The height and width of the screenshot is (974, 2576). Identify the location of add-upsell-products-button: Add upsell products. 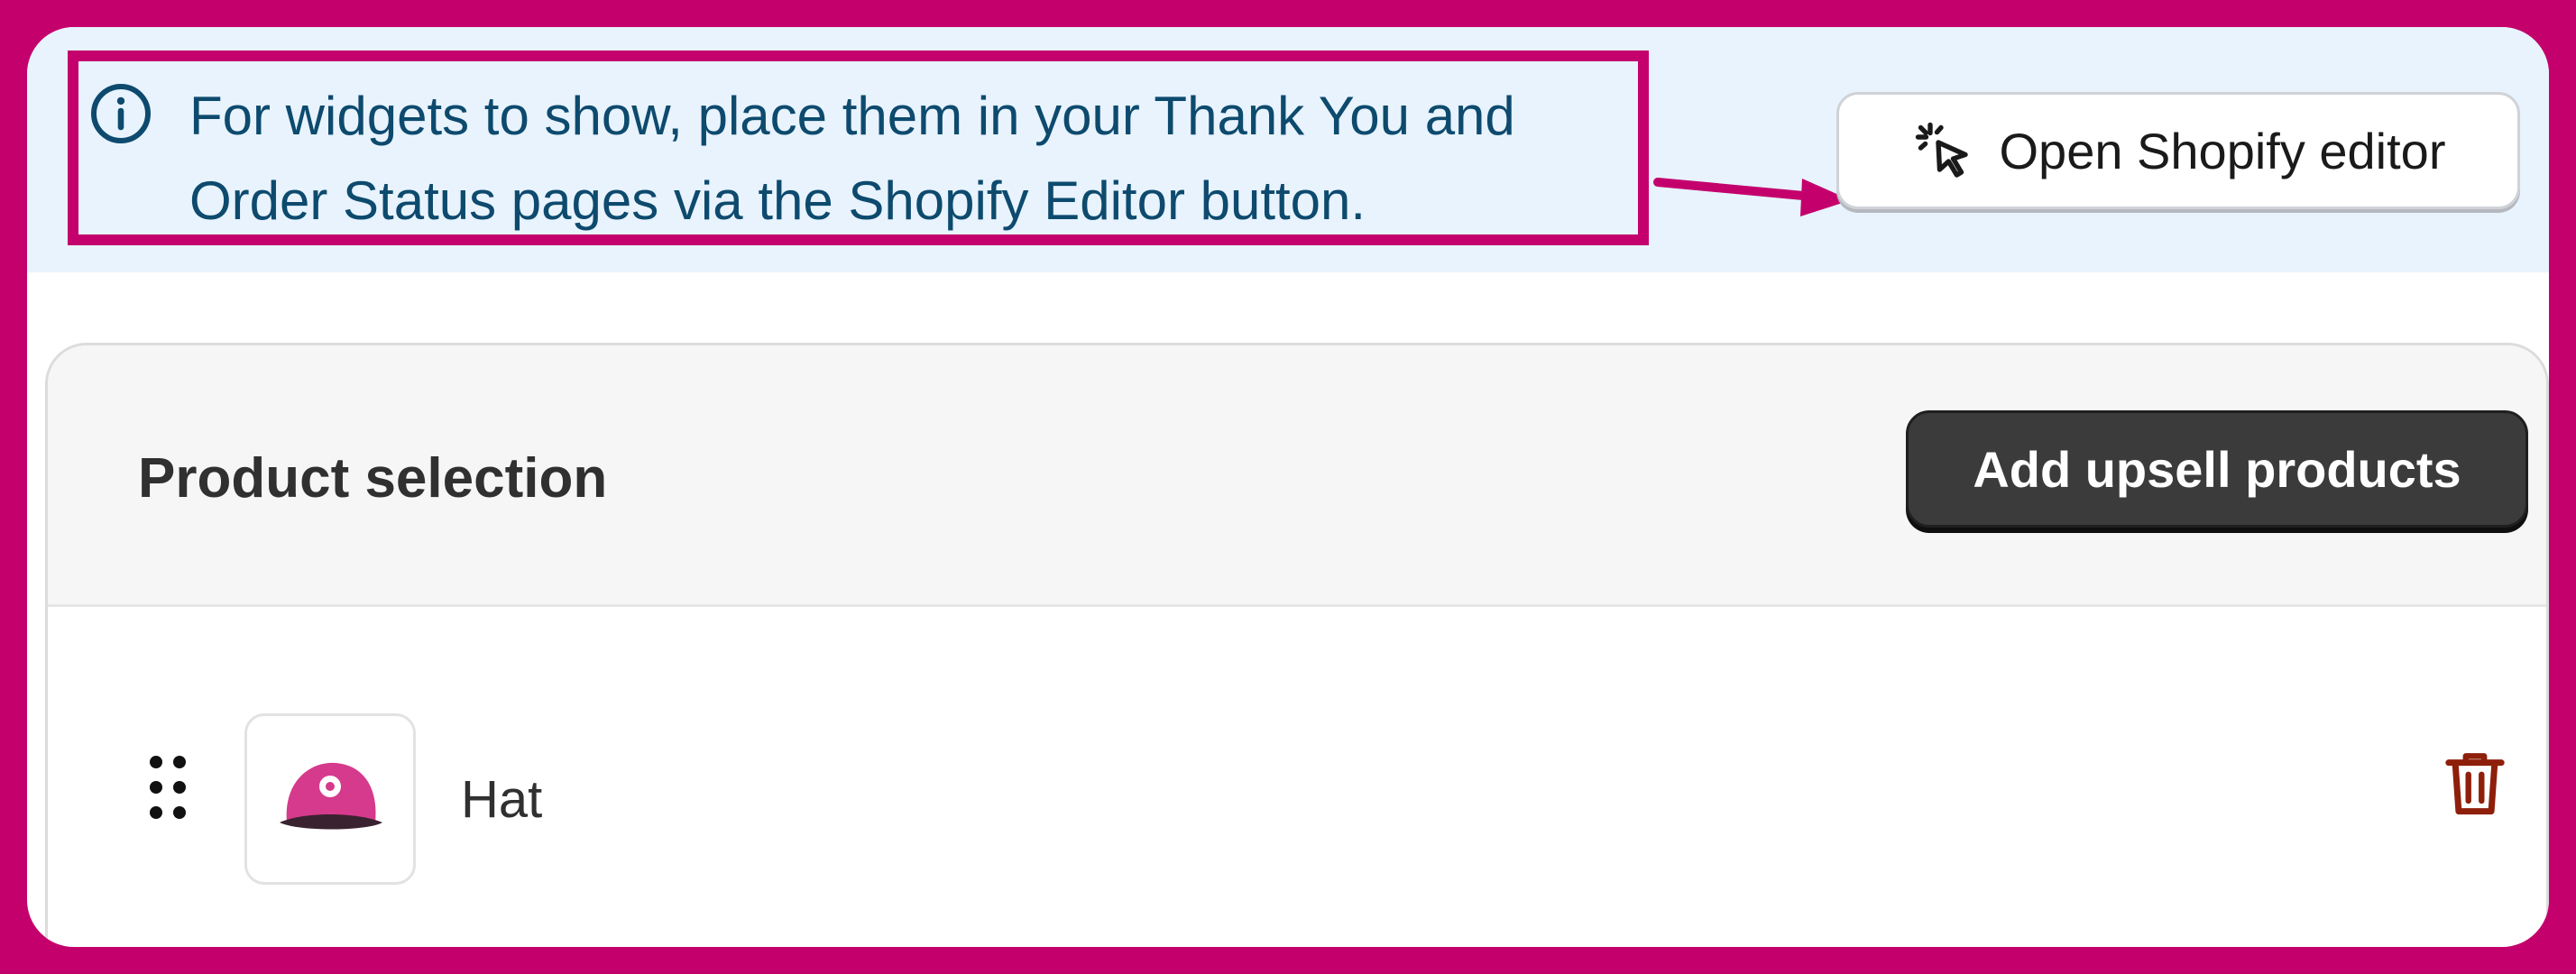
(2217, 469).